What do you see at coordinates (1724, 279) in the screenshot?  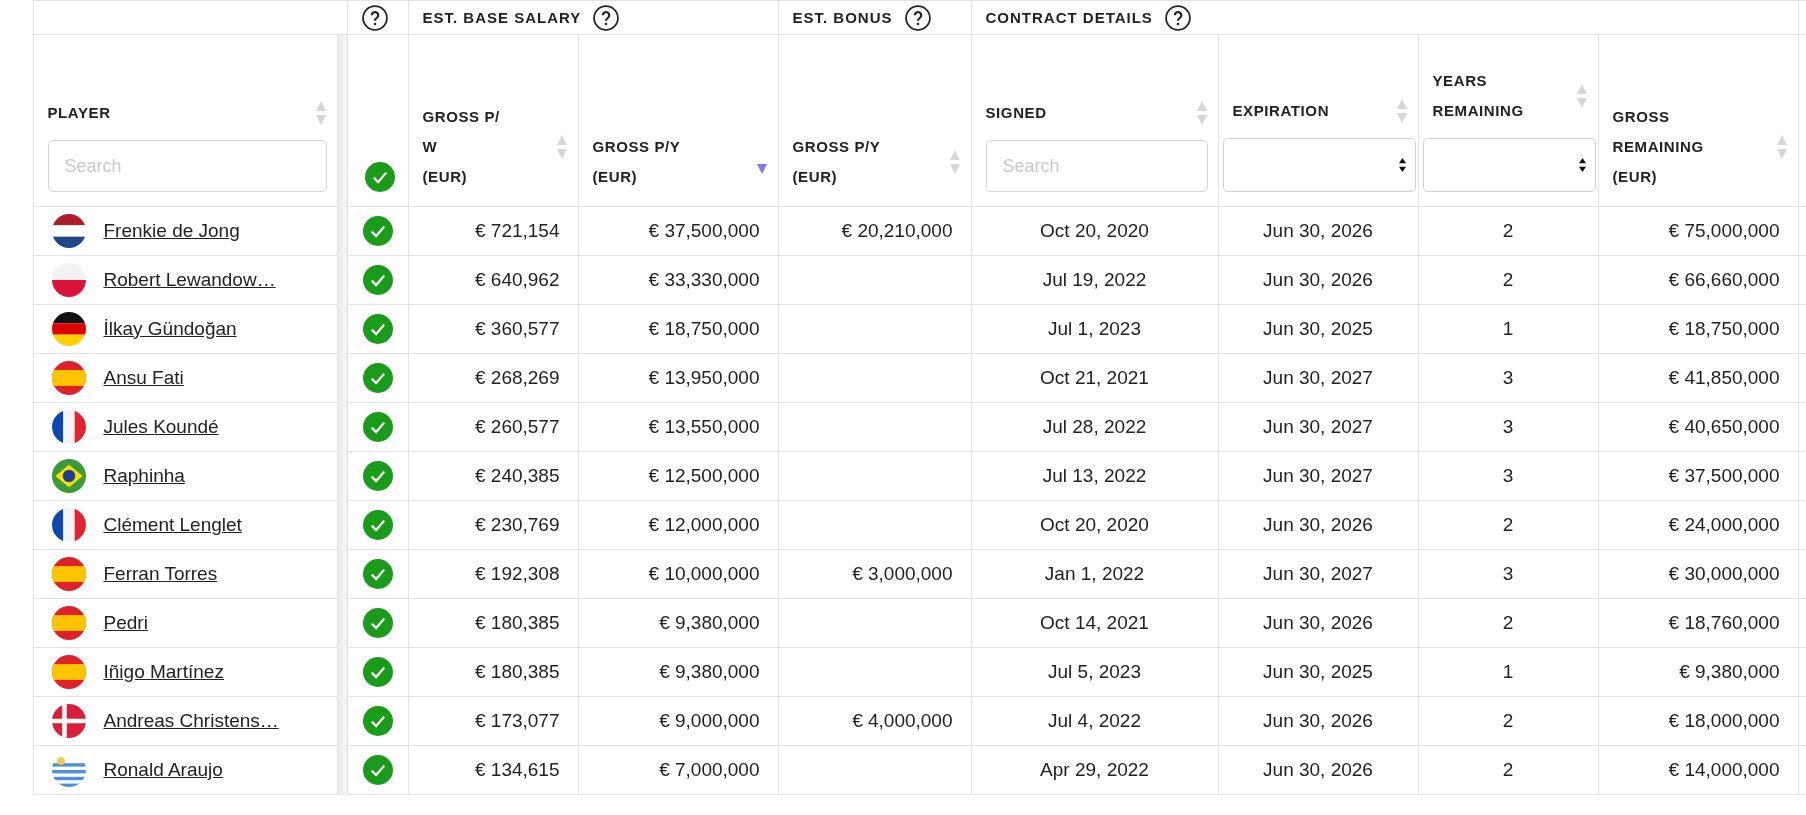 I see `table-cell: € 66,660,000` at bounding box center [1724, 279].